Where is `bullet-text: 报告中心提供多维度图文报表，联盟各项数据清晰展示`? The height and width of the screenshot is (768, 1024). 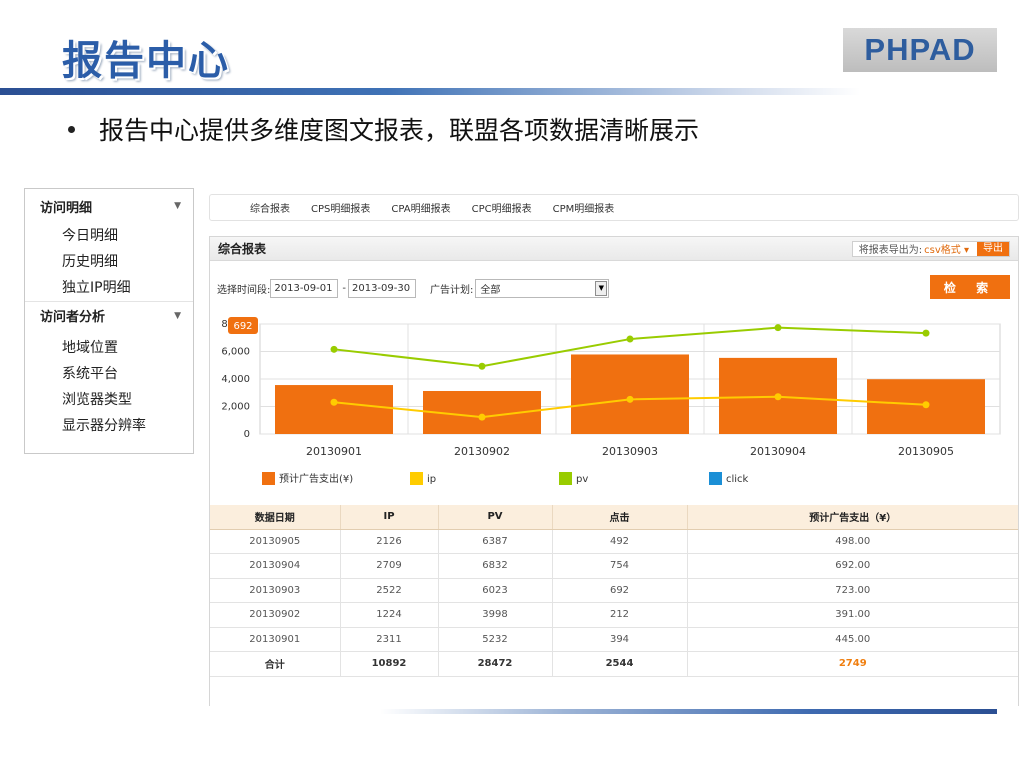
bullet-text: 报告中心提供多维度图文报表，联盟各项数据清晰展示 is located at coordinates (399, 130).